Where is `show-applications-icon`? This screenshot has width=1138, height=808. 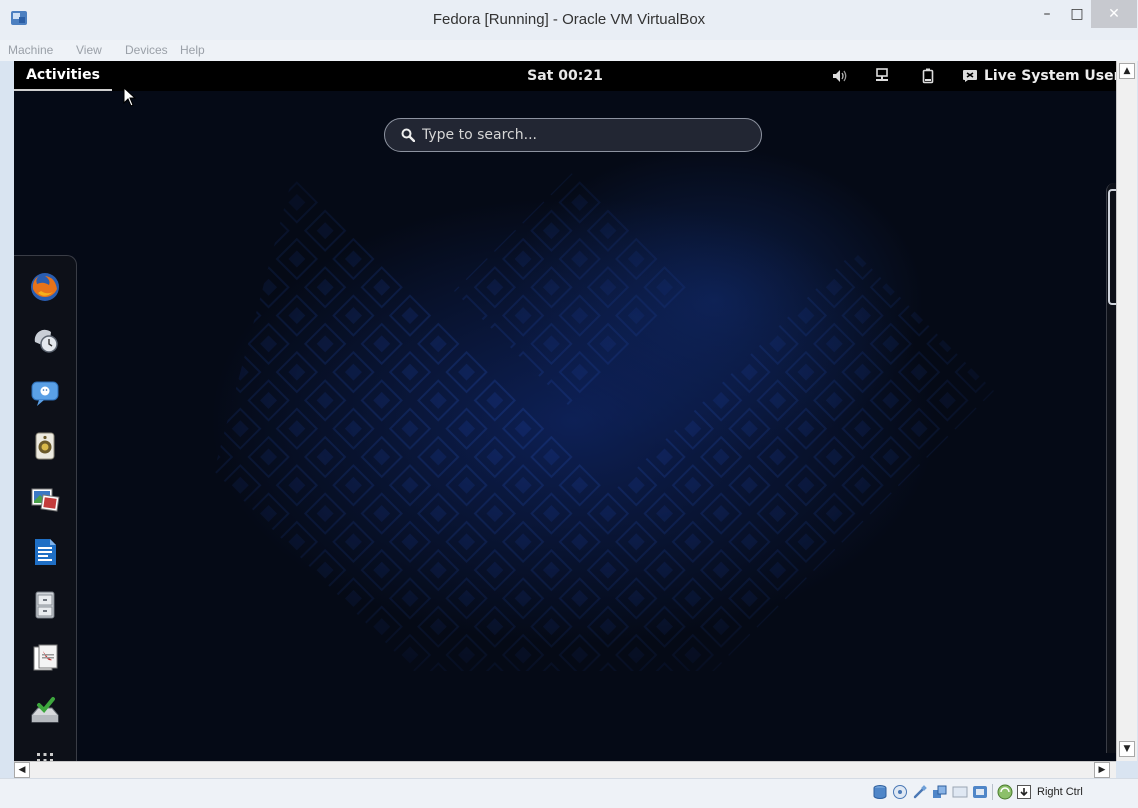
show-applications-icon is located at coordinates (45, 757).